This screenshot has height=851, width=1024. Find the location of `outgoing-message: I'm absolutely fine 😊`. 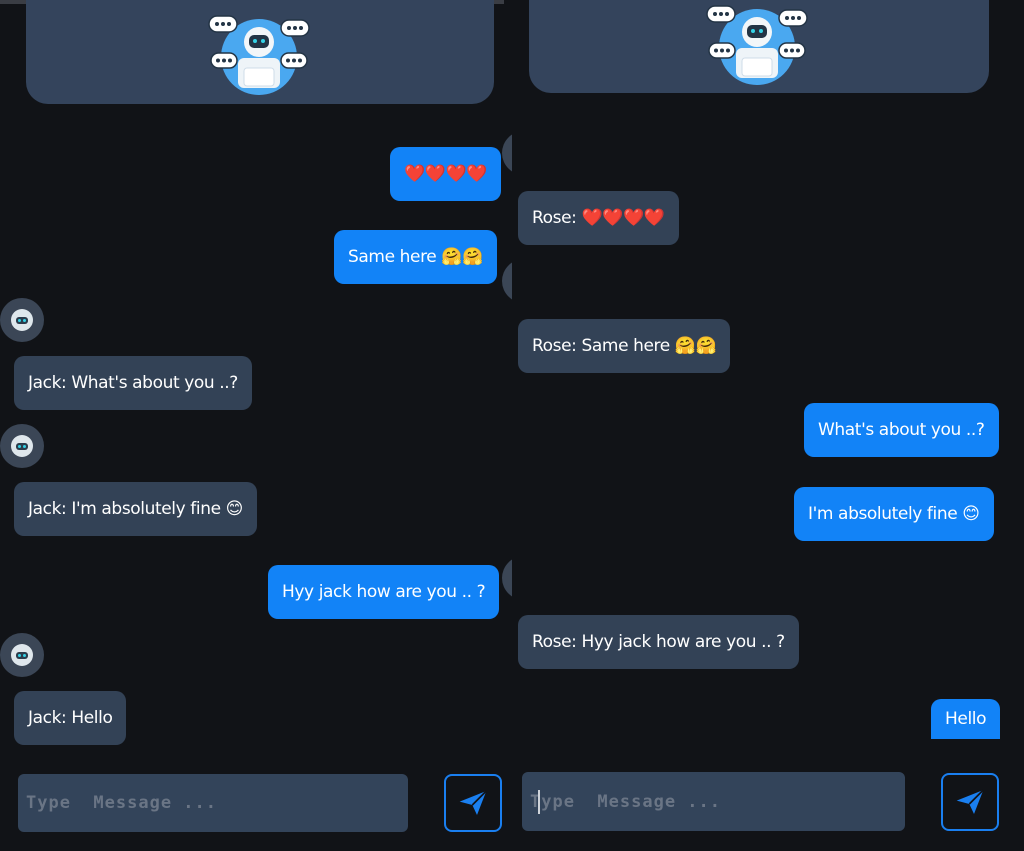

outgoing-message: I'm absolutely fine 😊 is located at coordinates (894, 514).